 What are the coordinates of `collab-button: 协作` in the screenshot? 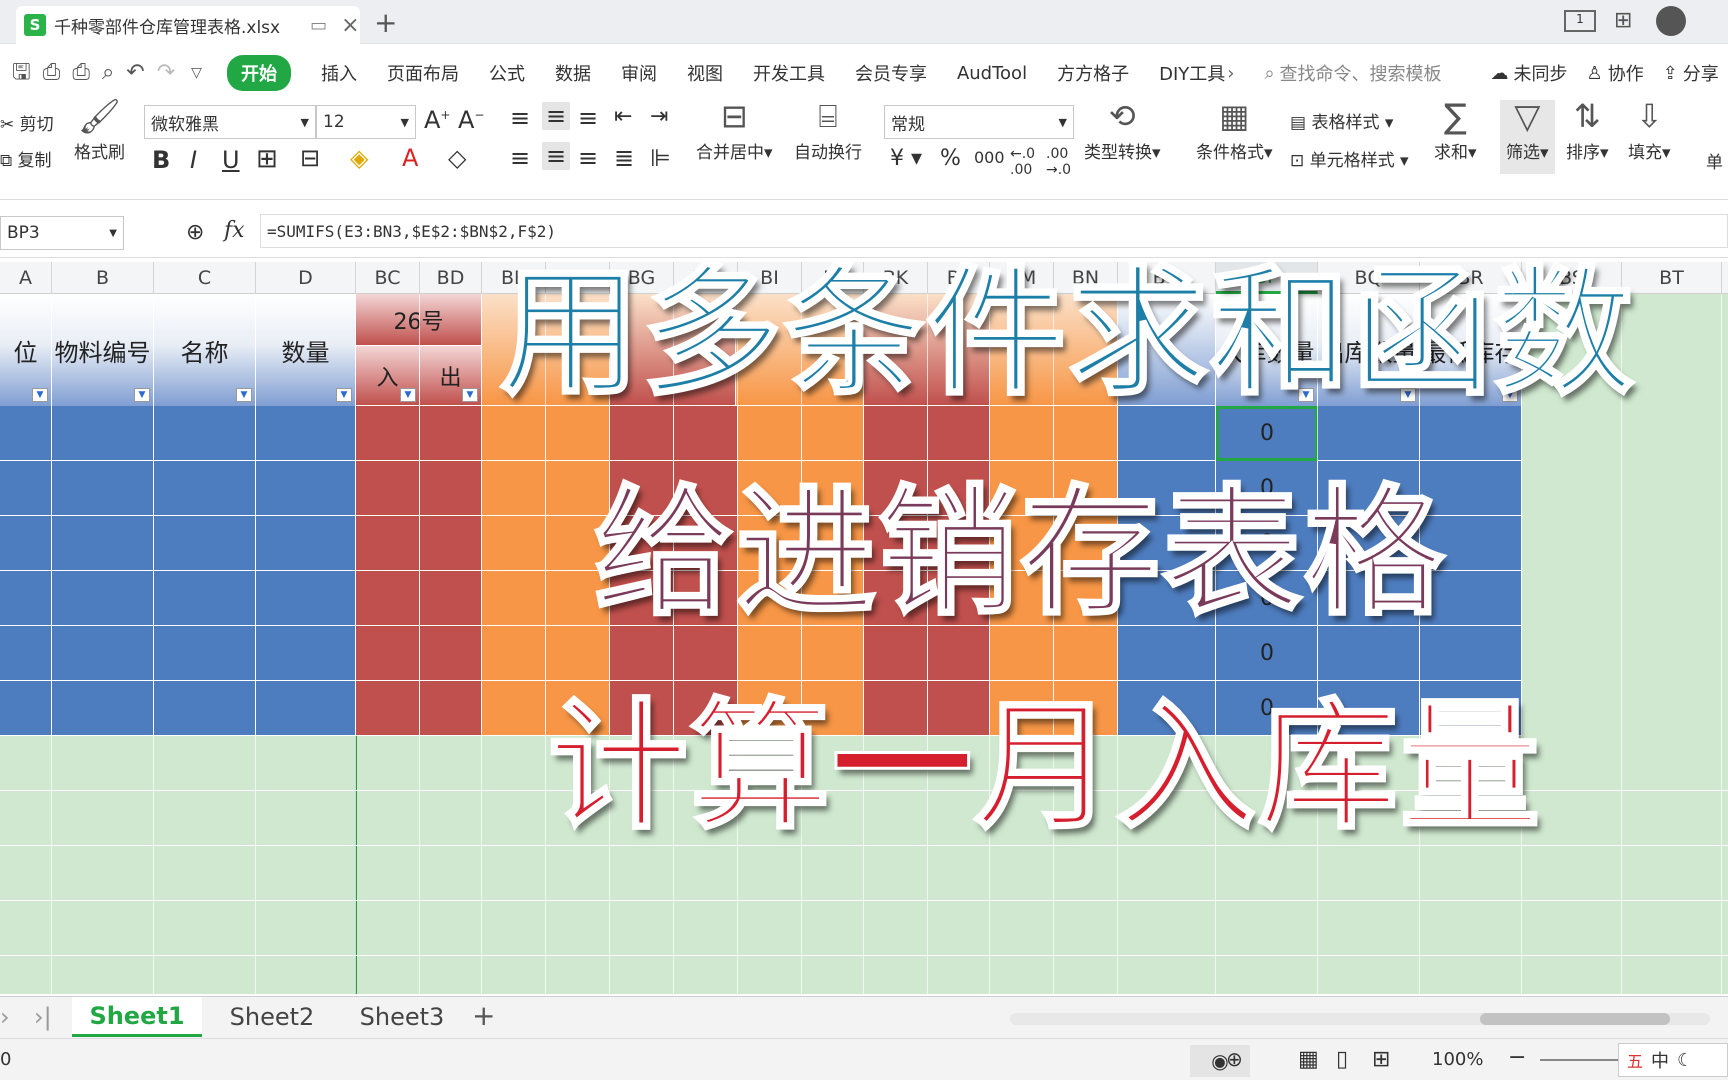 It's located at (1626, 73).